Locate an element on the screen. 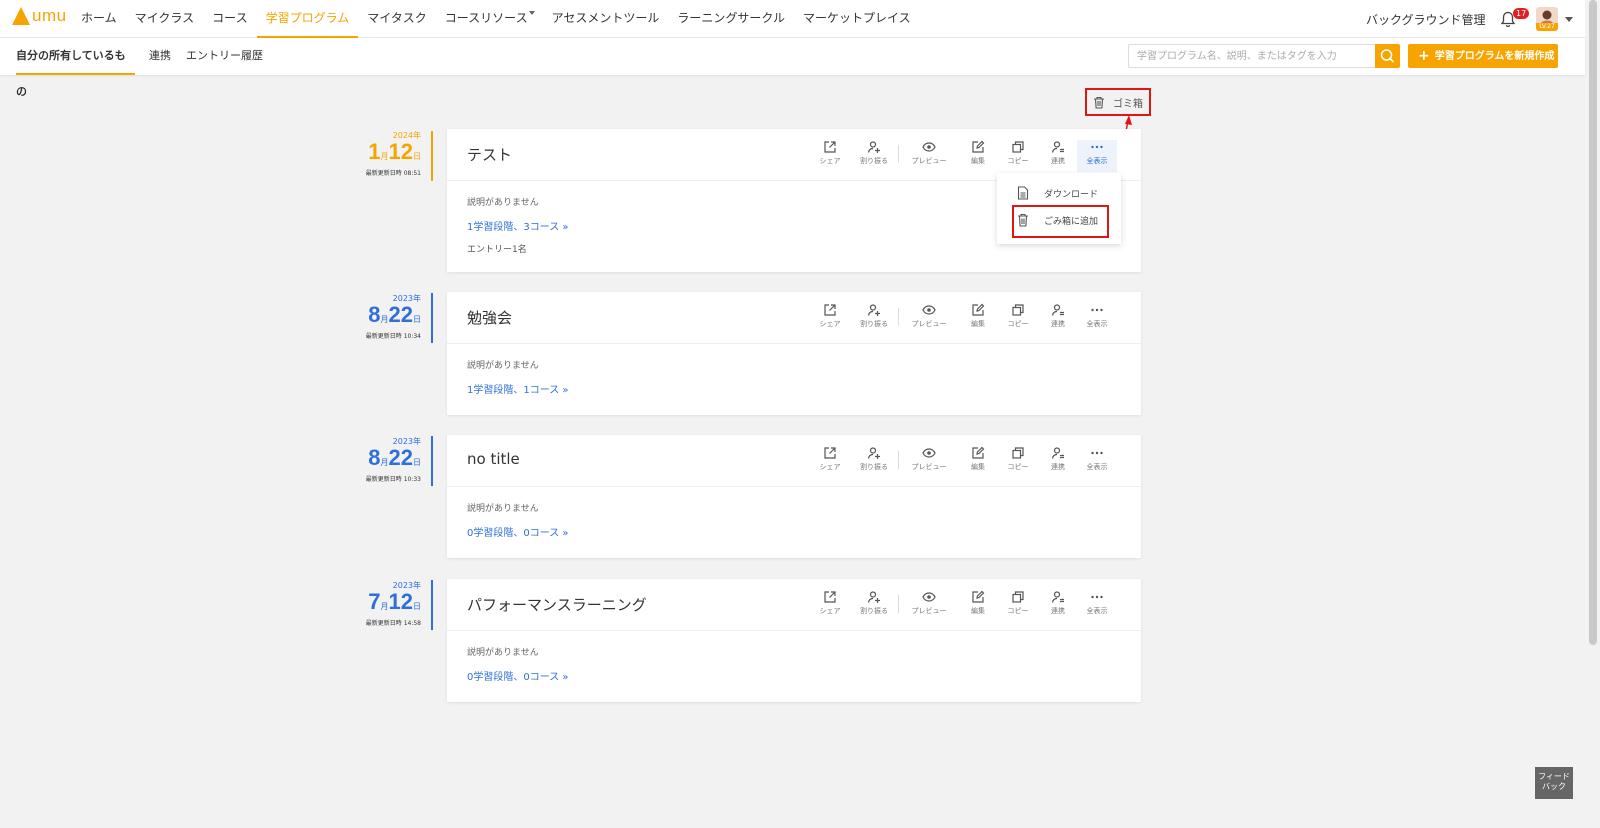 Image resolution: width=1600 pixels, height=828 pixels. program-title: パフォーマンスラーニング is located at coordinates (557, 604).